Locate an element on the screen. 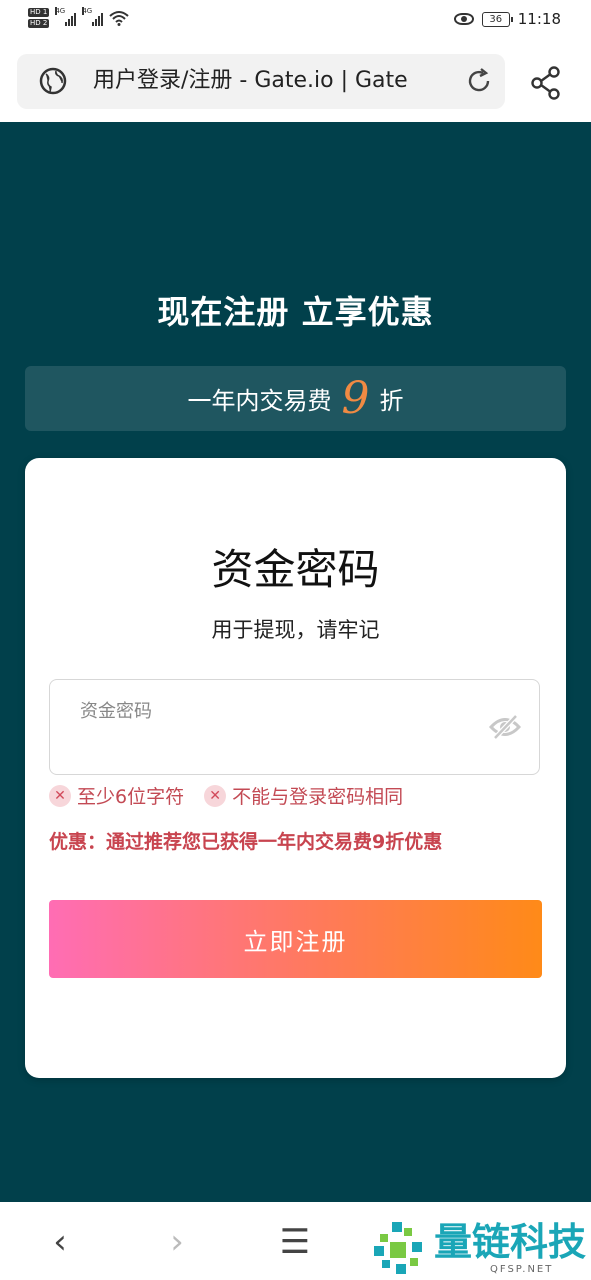 This screenshot has height=1280, width=591. browser-toolbar: 用户登录/注册 - Gate.io | Gate is located at coordinates (295, 82).